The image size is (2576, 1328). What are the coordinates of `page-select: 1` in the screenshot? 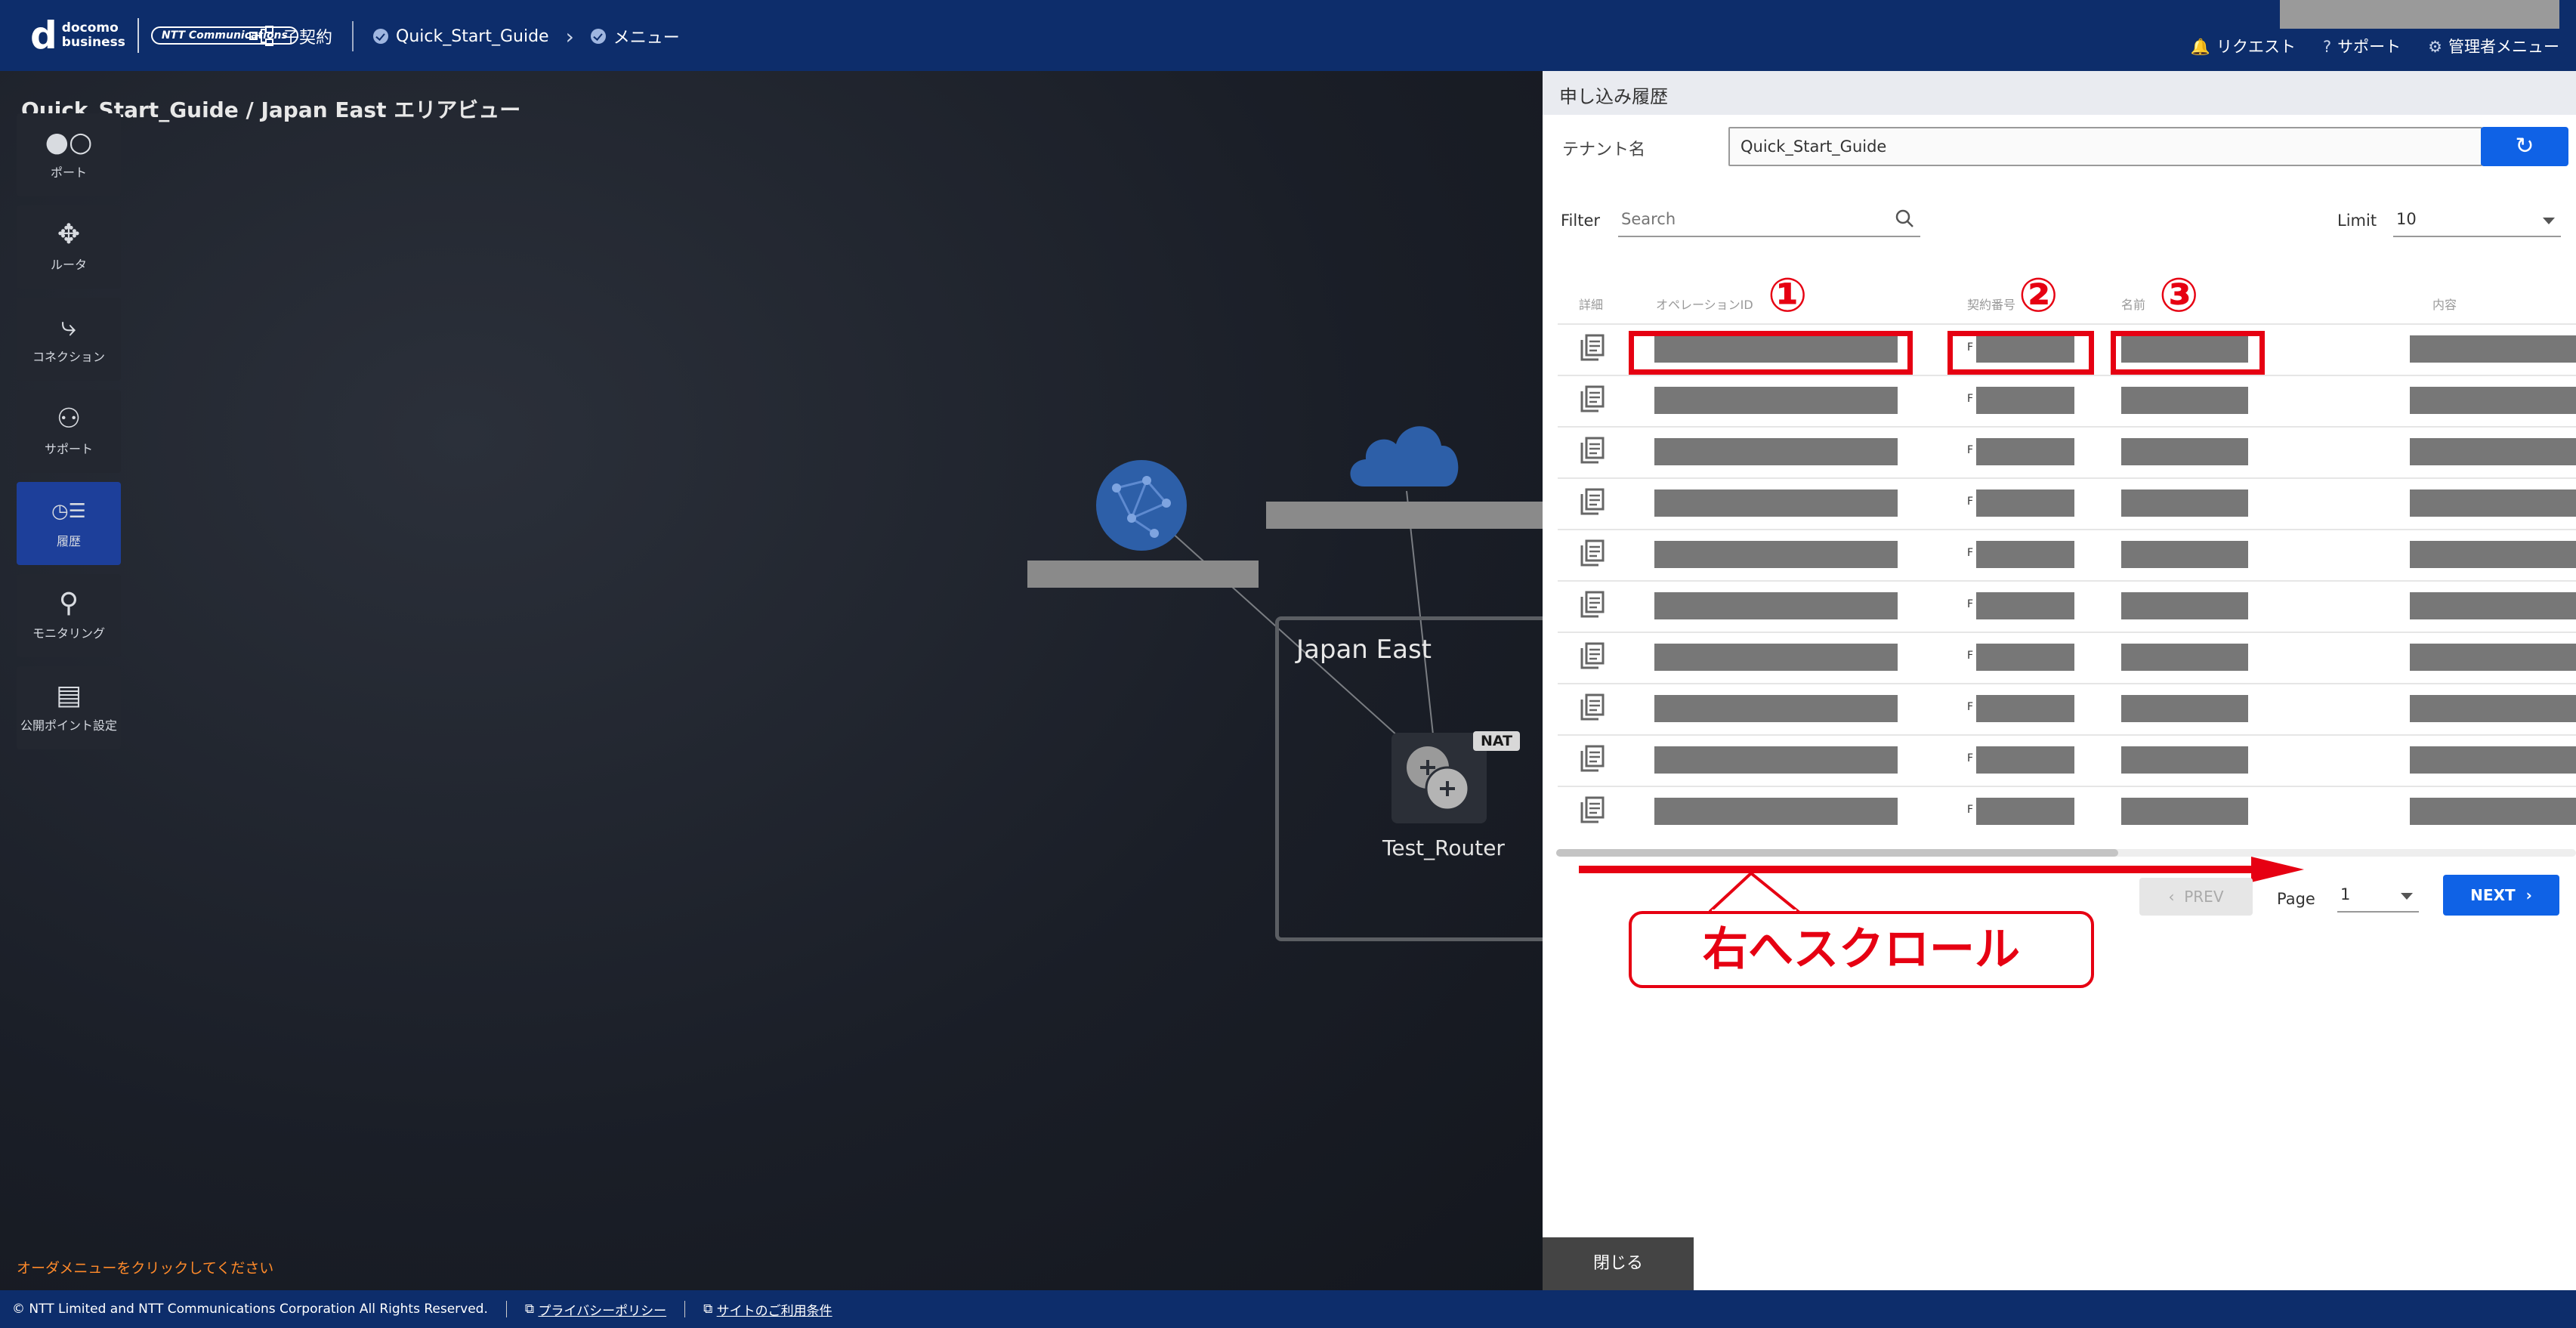 It's located at (2378, 896).